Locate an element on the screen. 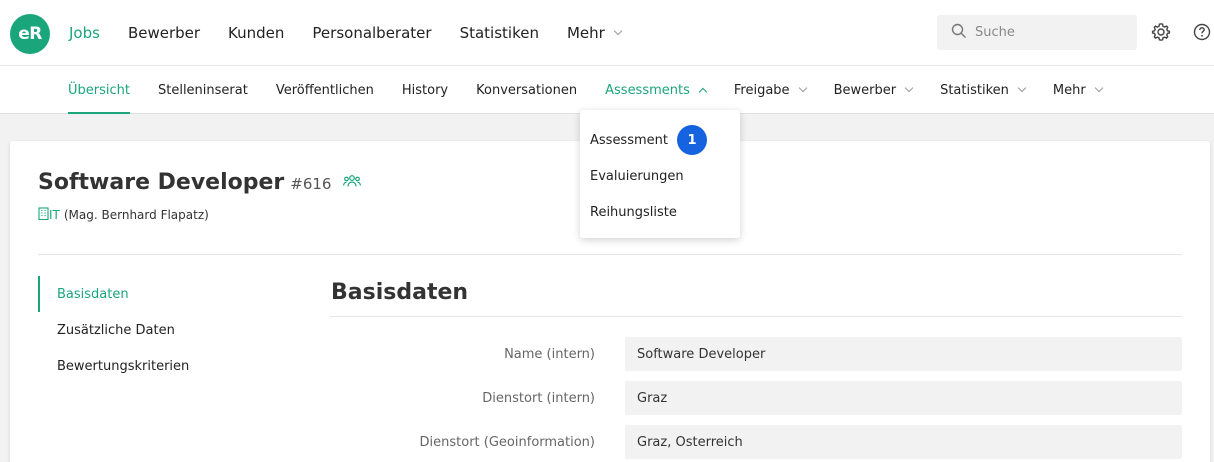 Image resolution: width=1214 pixels, height=462 pixels. tab-bewerber: Bewerber is located at coordinates (873, 90).